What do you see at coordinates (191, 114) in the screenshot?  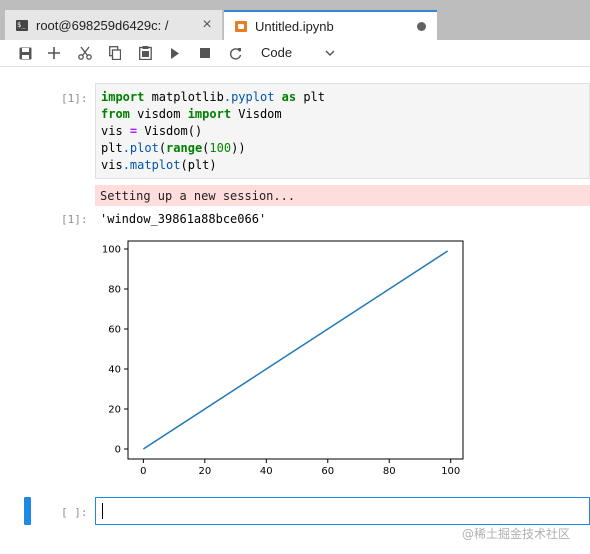 I see `code-line-2: from visdom import Visdom` at bounding box center [191, 114].